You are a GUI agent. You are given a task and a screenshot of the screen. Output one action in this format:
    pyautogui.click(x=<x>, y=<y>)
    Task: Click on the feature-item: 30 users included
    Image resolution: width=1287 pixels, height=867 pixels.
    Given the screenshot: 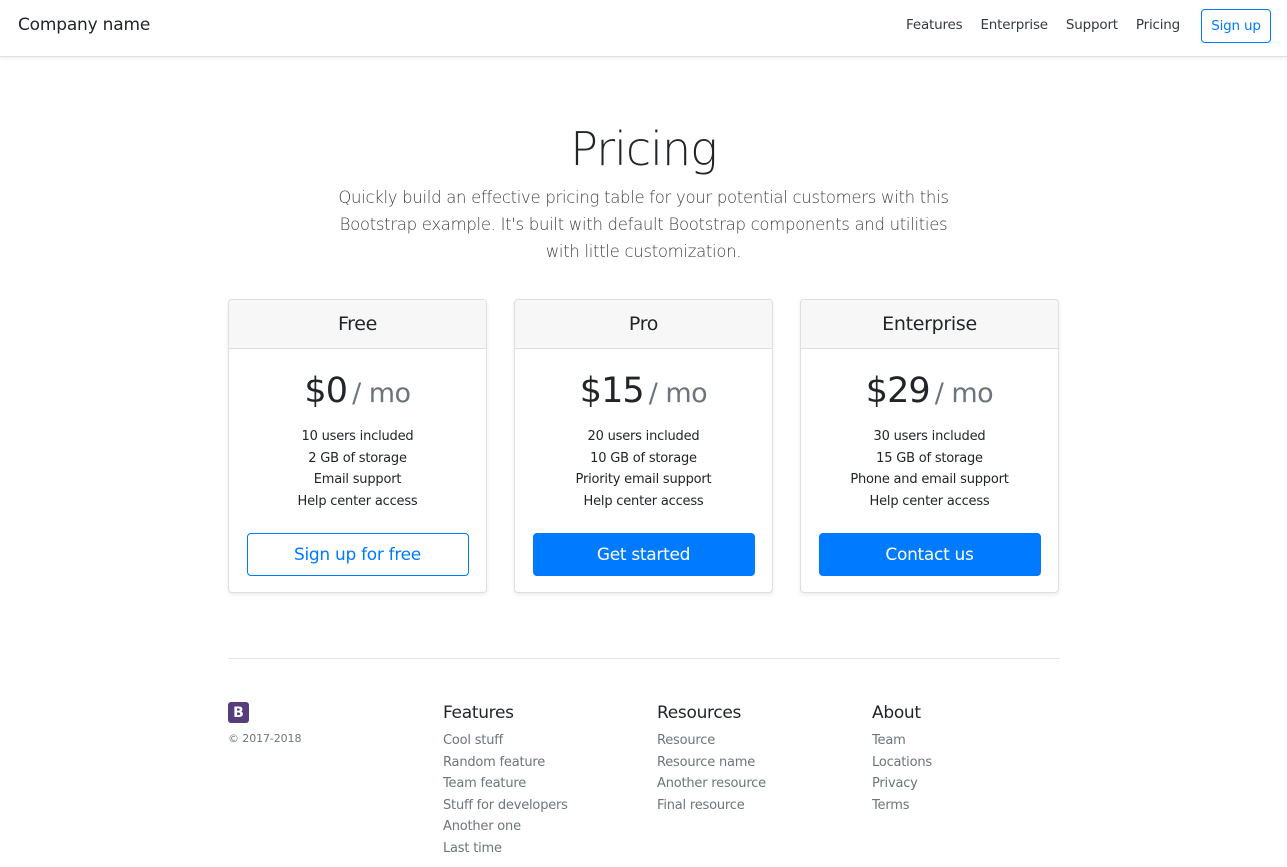 What is the action you would take?
    pyautogui.click(x=929, y=436)
    